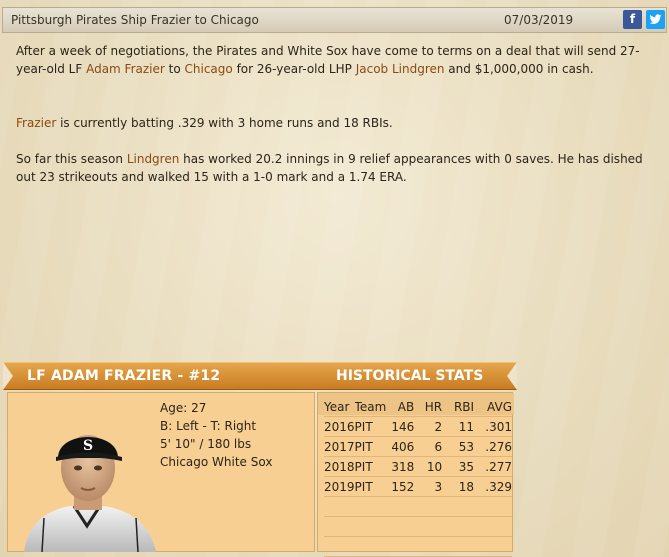 The image size is (669, 557). I want to click on article-text: So far this season, so click(71, 159).